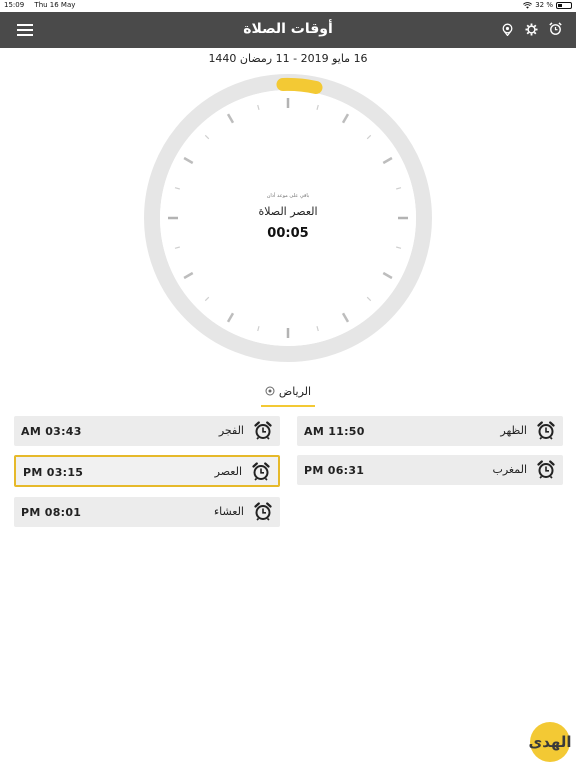 This screenshot has height=768, width=576. Describe the element at coordinates (53, 472) in the screenshot. I see `prayer-time: PM 03:15` at that location.